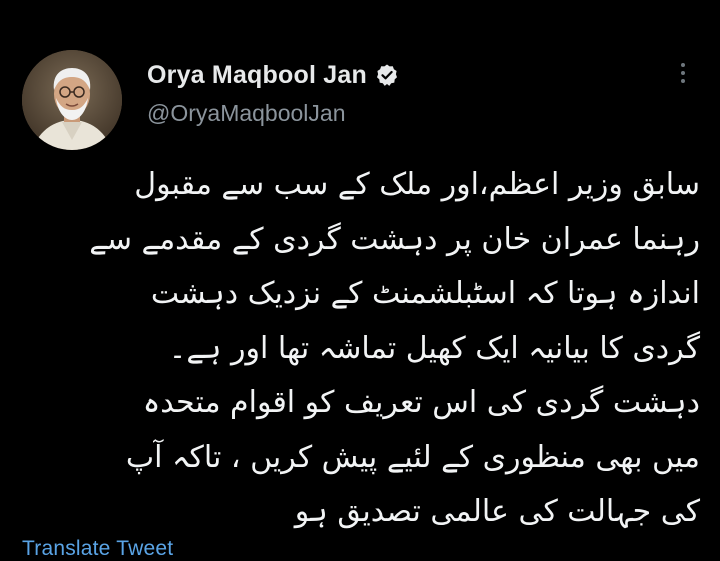  What do you see at coordinates (421, 402) in the screenshot?
I see `tweet-text-line: دہشت گردی کی اس تعریف کو اقوام متحدہ` at bounding box center [421, 402].